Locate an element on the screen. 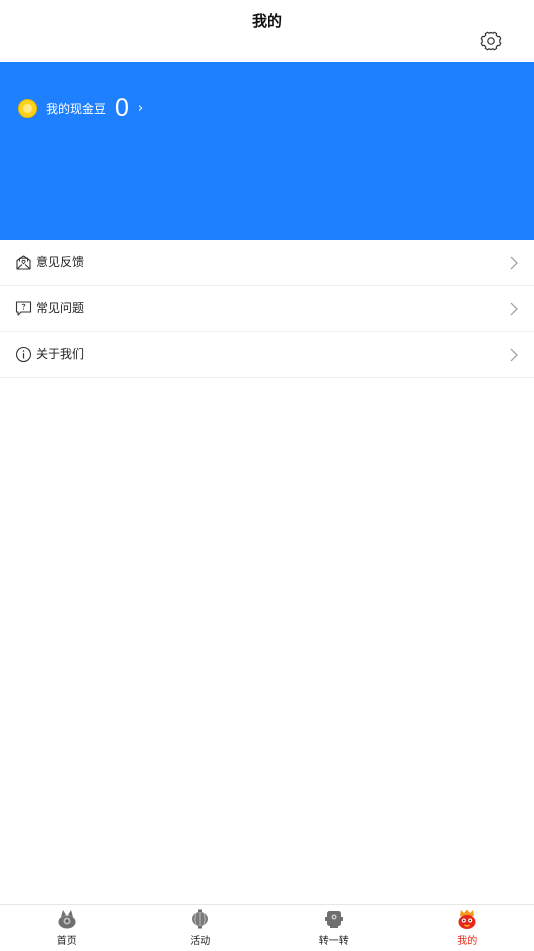 This screenshot has width=534, height=951. top-header: 我的 is located at coordinates (267, 31).